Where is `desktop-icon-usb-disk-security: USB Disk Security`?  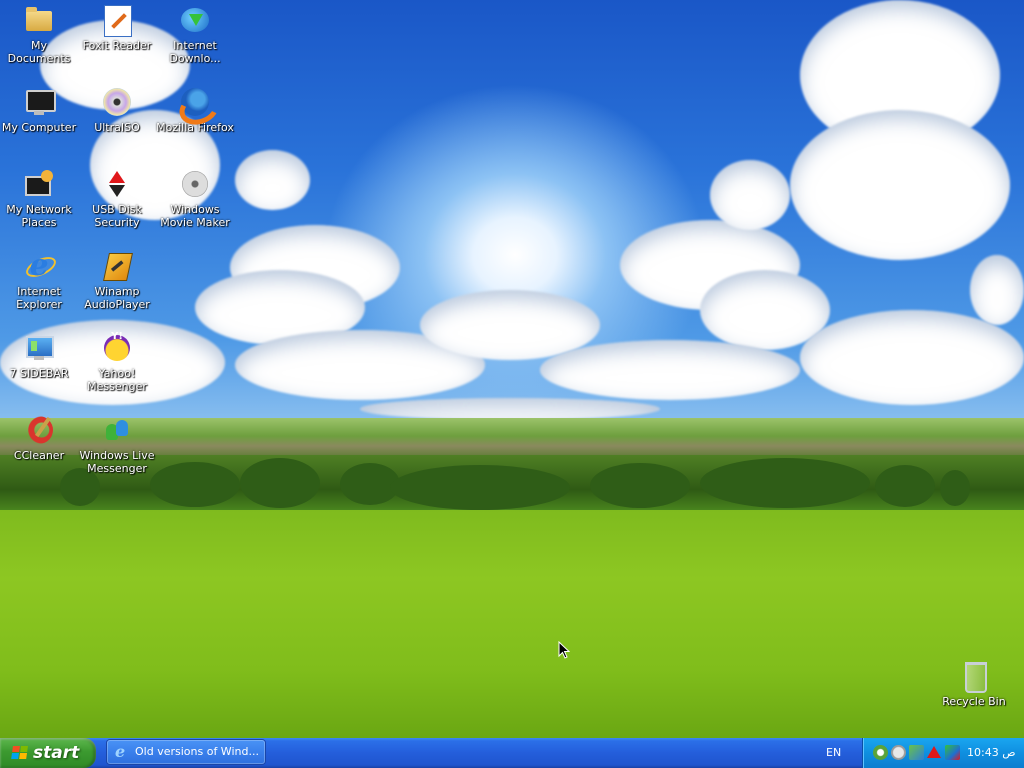
desktop-icon-usb-disk-security: USB Disk Security is located at coordinates (117, 198).